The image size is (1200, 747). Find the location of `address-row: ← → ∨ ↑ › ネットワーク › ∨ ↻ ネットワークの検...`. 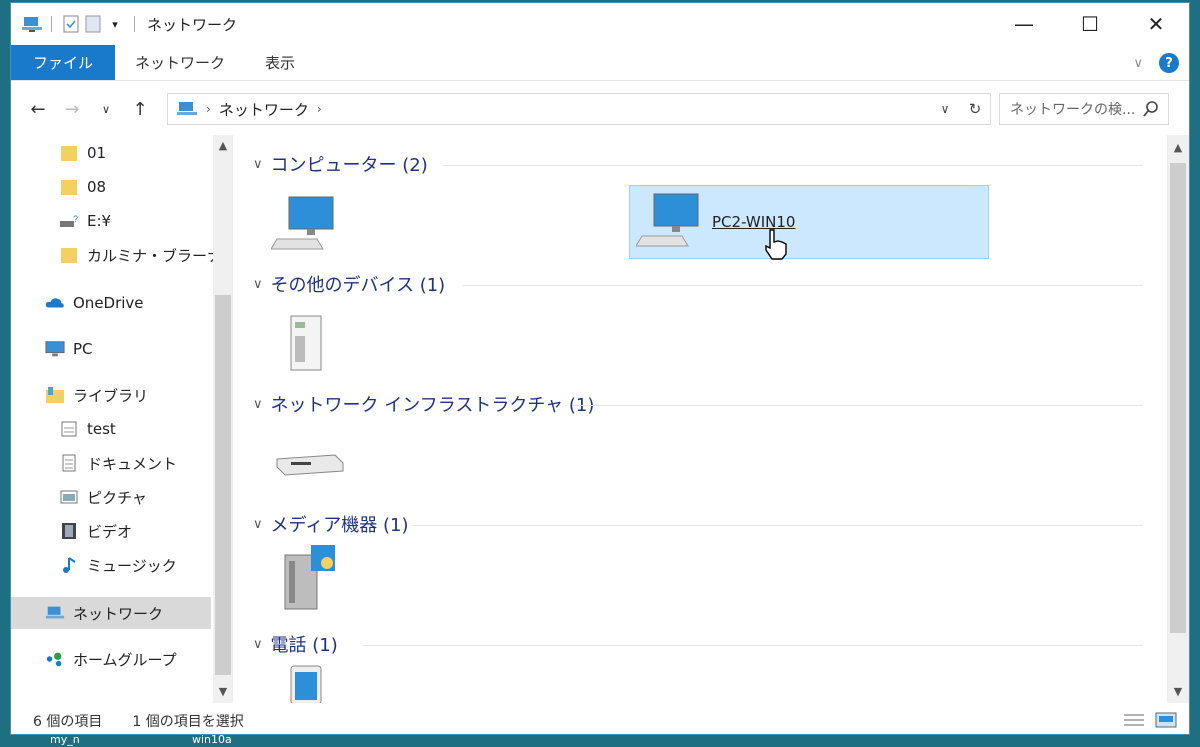

address-row: ← → ∨ ↑ › ネットワーク › ∨ ↻ ネットワークの検... is located at coordinates (600, 109).